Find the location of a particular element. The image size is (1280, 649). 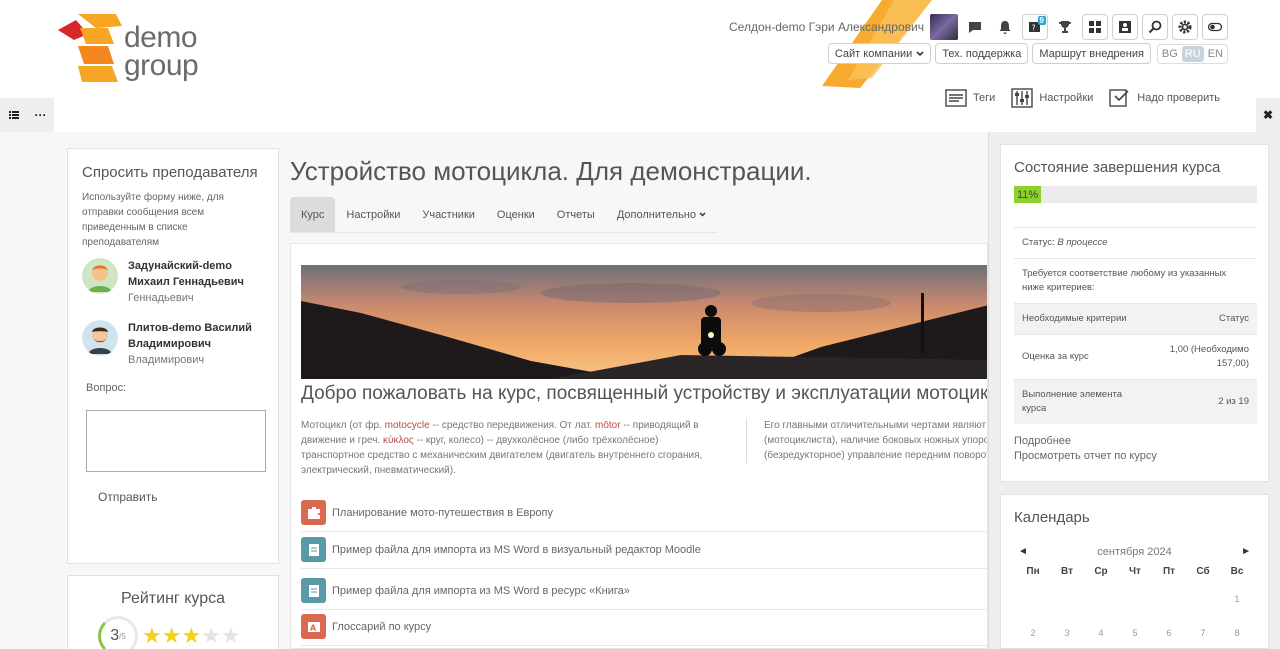

weekday-header: Вт is located at coordinates (1067, 571).